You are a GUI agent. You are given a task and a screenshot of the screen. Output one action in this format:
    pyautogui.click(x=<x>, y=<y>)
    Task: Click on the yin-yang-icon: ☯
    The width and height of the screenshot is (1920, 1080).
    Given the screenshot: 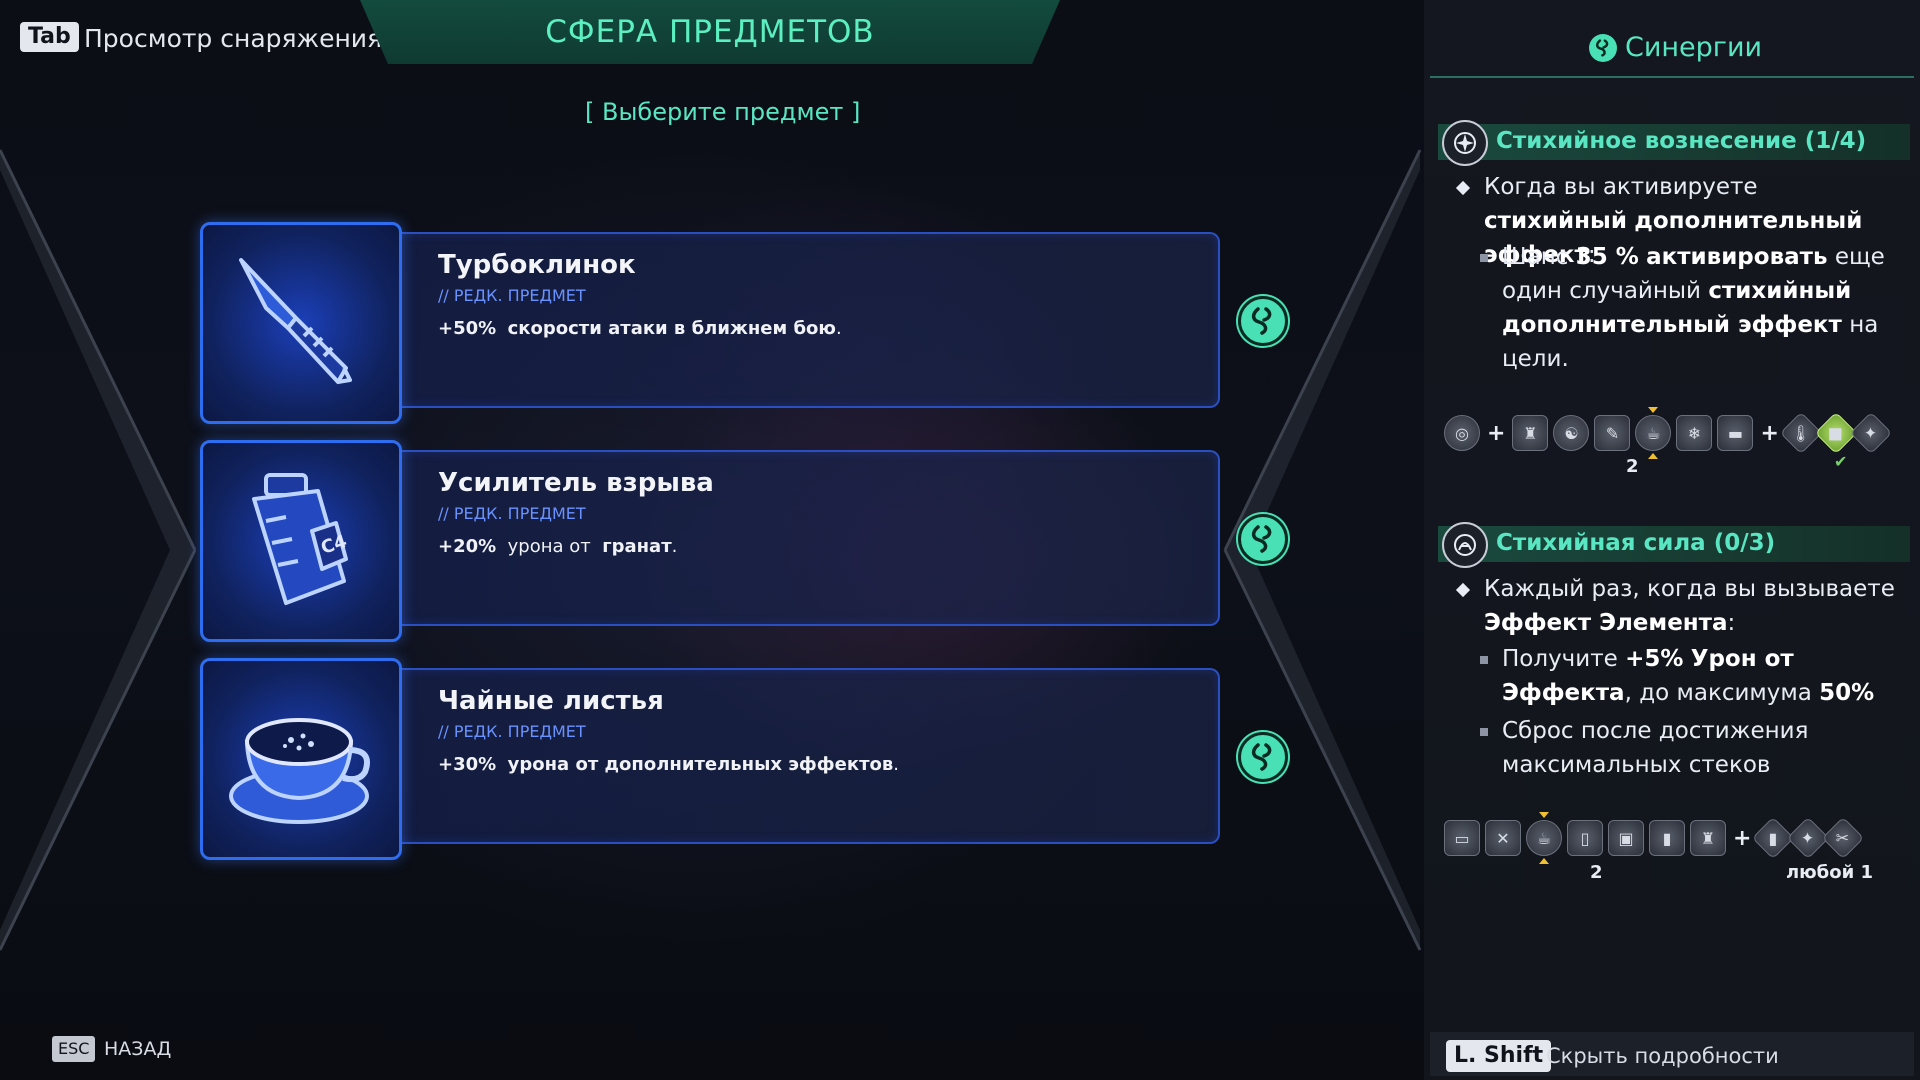 What is the action you would take?
    pyautogui.click(x=1571, y=433)
    